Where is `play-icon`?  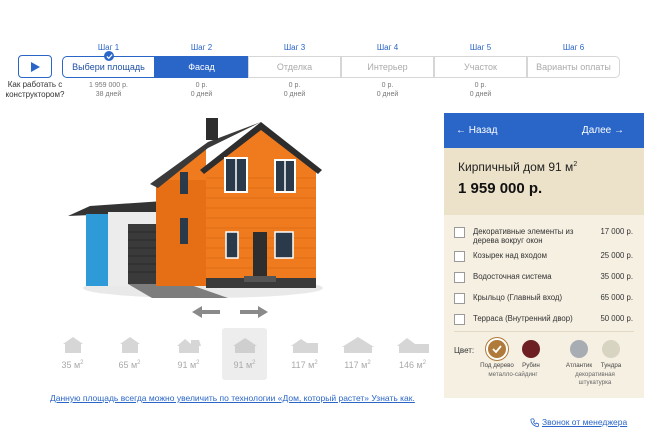
play-icon is located at coordinates (35, 66).